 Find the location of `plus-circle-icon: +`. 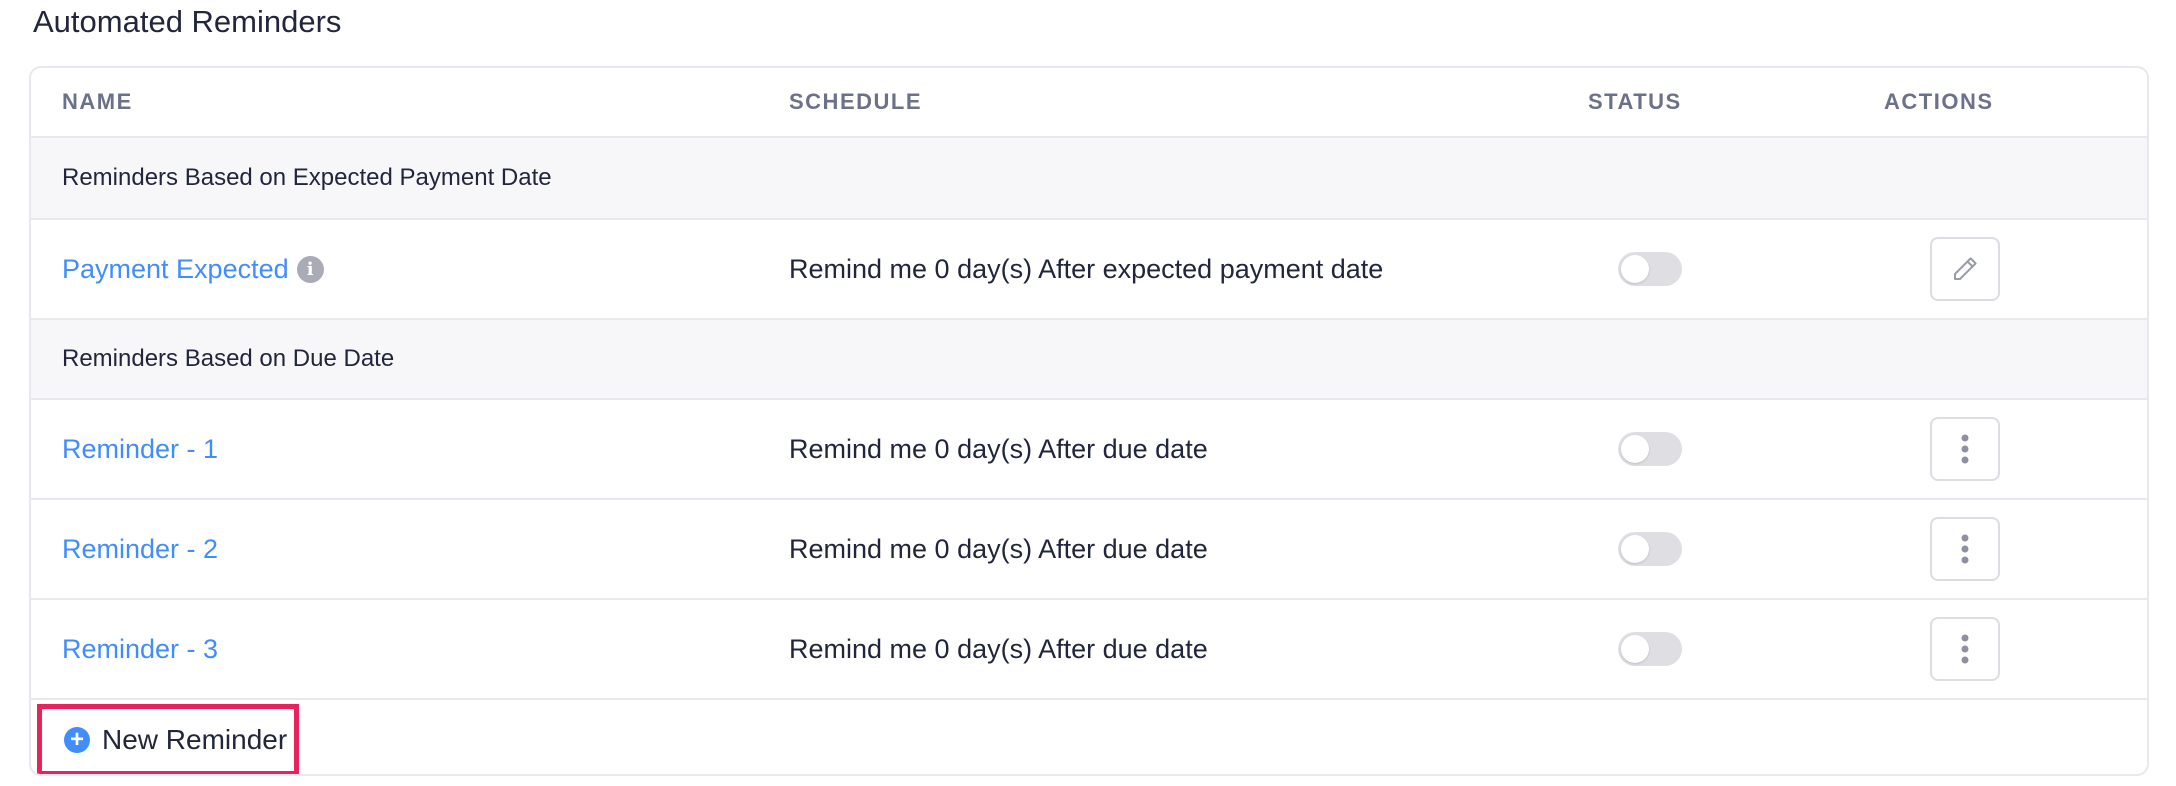

plus-circle-icon: + is located at coordinates (77, 740).